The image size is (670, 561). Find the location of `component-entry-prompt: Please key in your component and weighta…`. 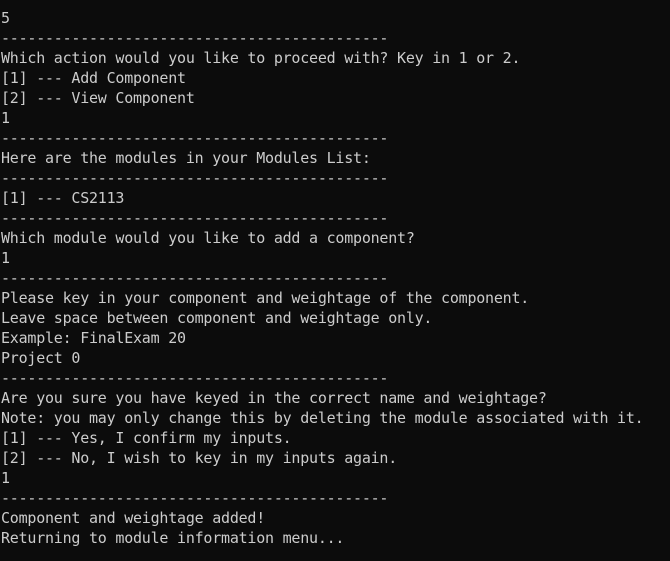

component-entry-prompt: Please key in your component and weighta… is located at coordinates (265, 298).